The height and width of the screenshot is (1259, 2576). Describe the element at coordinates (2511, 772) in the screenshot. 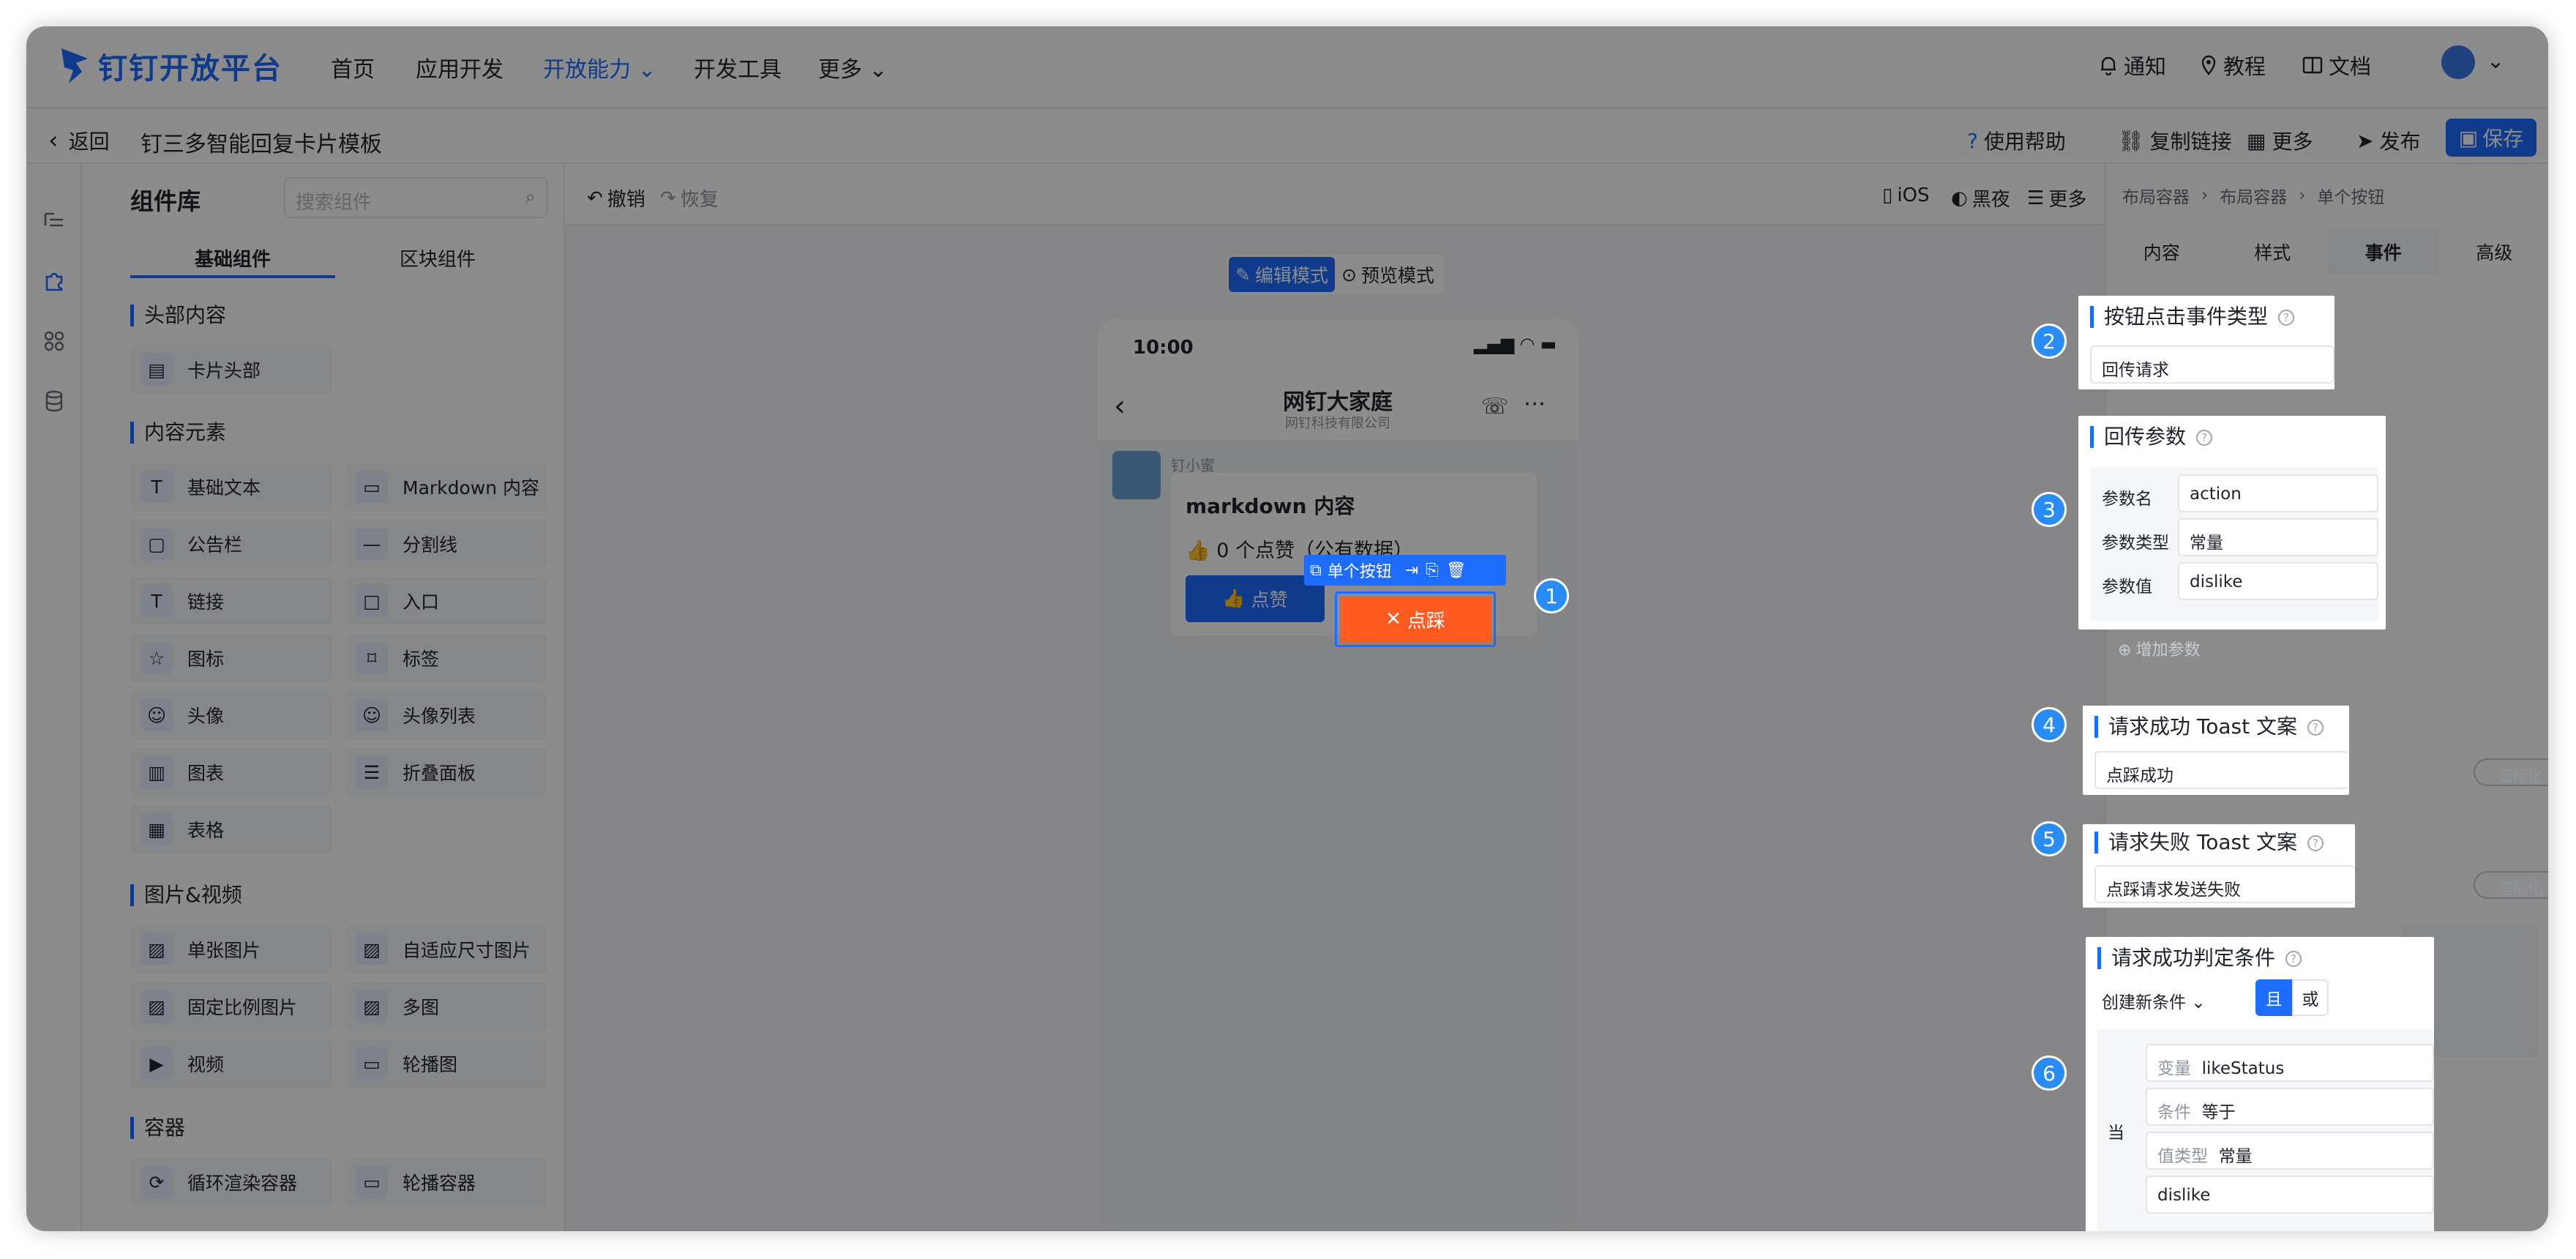

I see `i18n-toggle-success: 国际化` at that location.